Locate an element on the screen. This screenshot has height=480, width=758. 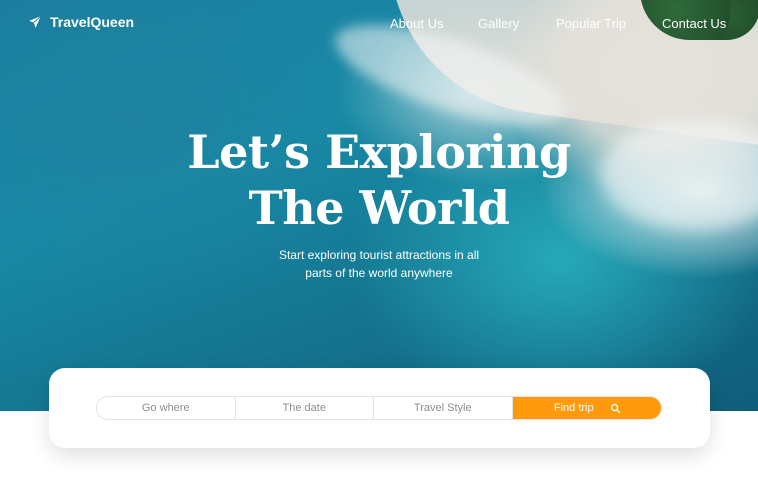
hero-subtitle-line2: parts of the world anywhere is located at coordinates (379, 273).